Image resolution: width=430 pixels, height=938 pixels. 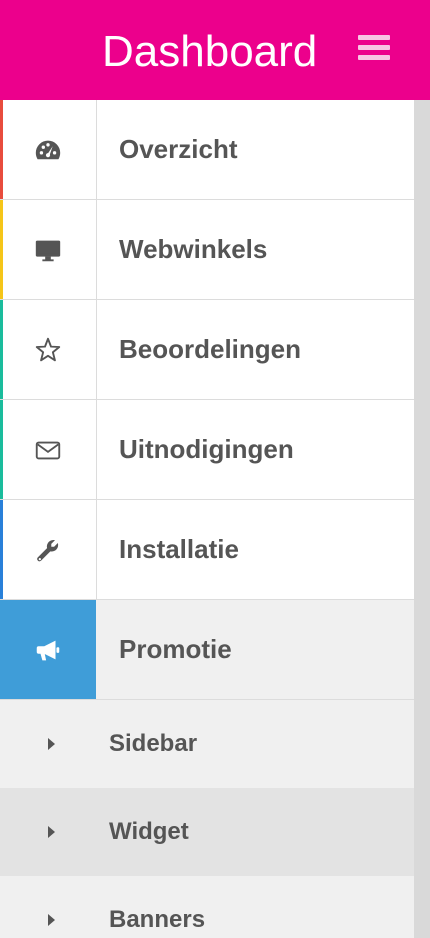 I want to click on sidebar-item-label: Beoordelingen, so click(x=210, y=349).